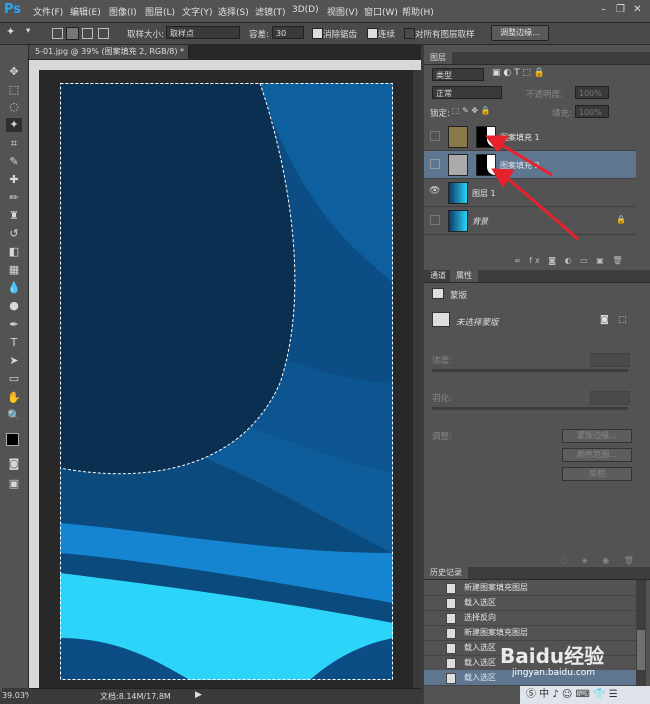 This screenshot has height=704, width=650. What do you see at coordinates (197, 11) in the screenshot?
I see `menu-type: 文字(Y)` at bounding box center [197, 11].